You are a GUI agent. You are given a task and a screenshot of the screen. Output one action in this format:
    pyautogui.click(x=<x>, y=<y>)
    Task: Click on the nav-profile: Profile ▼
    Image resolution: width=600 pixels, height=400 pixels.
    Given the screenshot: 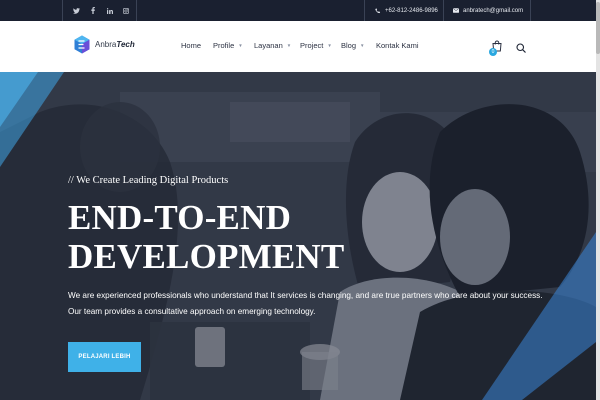 What is the action you would take?
    pyautogui.click(x=228, y=45)
    